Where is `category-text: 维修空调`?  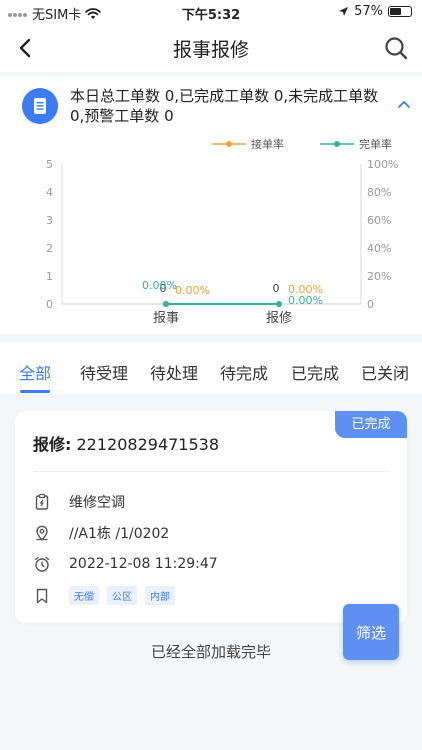 category-text: 维修空调 is located at coordinates (97, 503).